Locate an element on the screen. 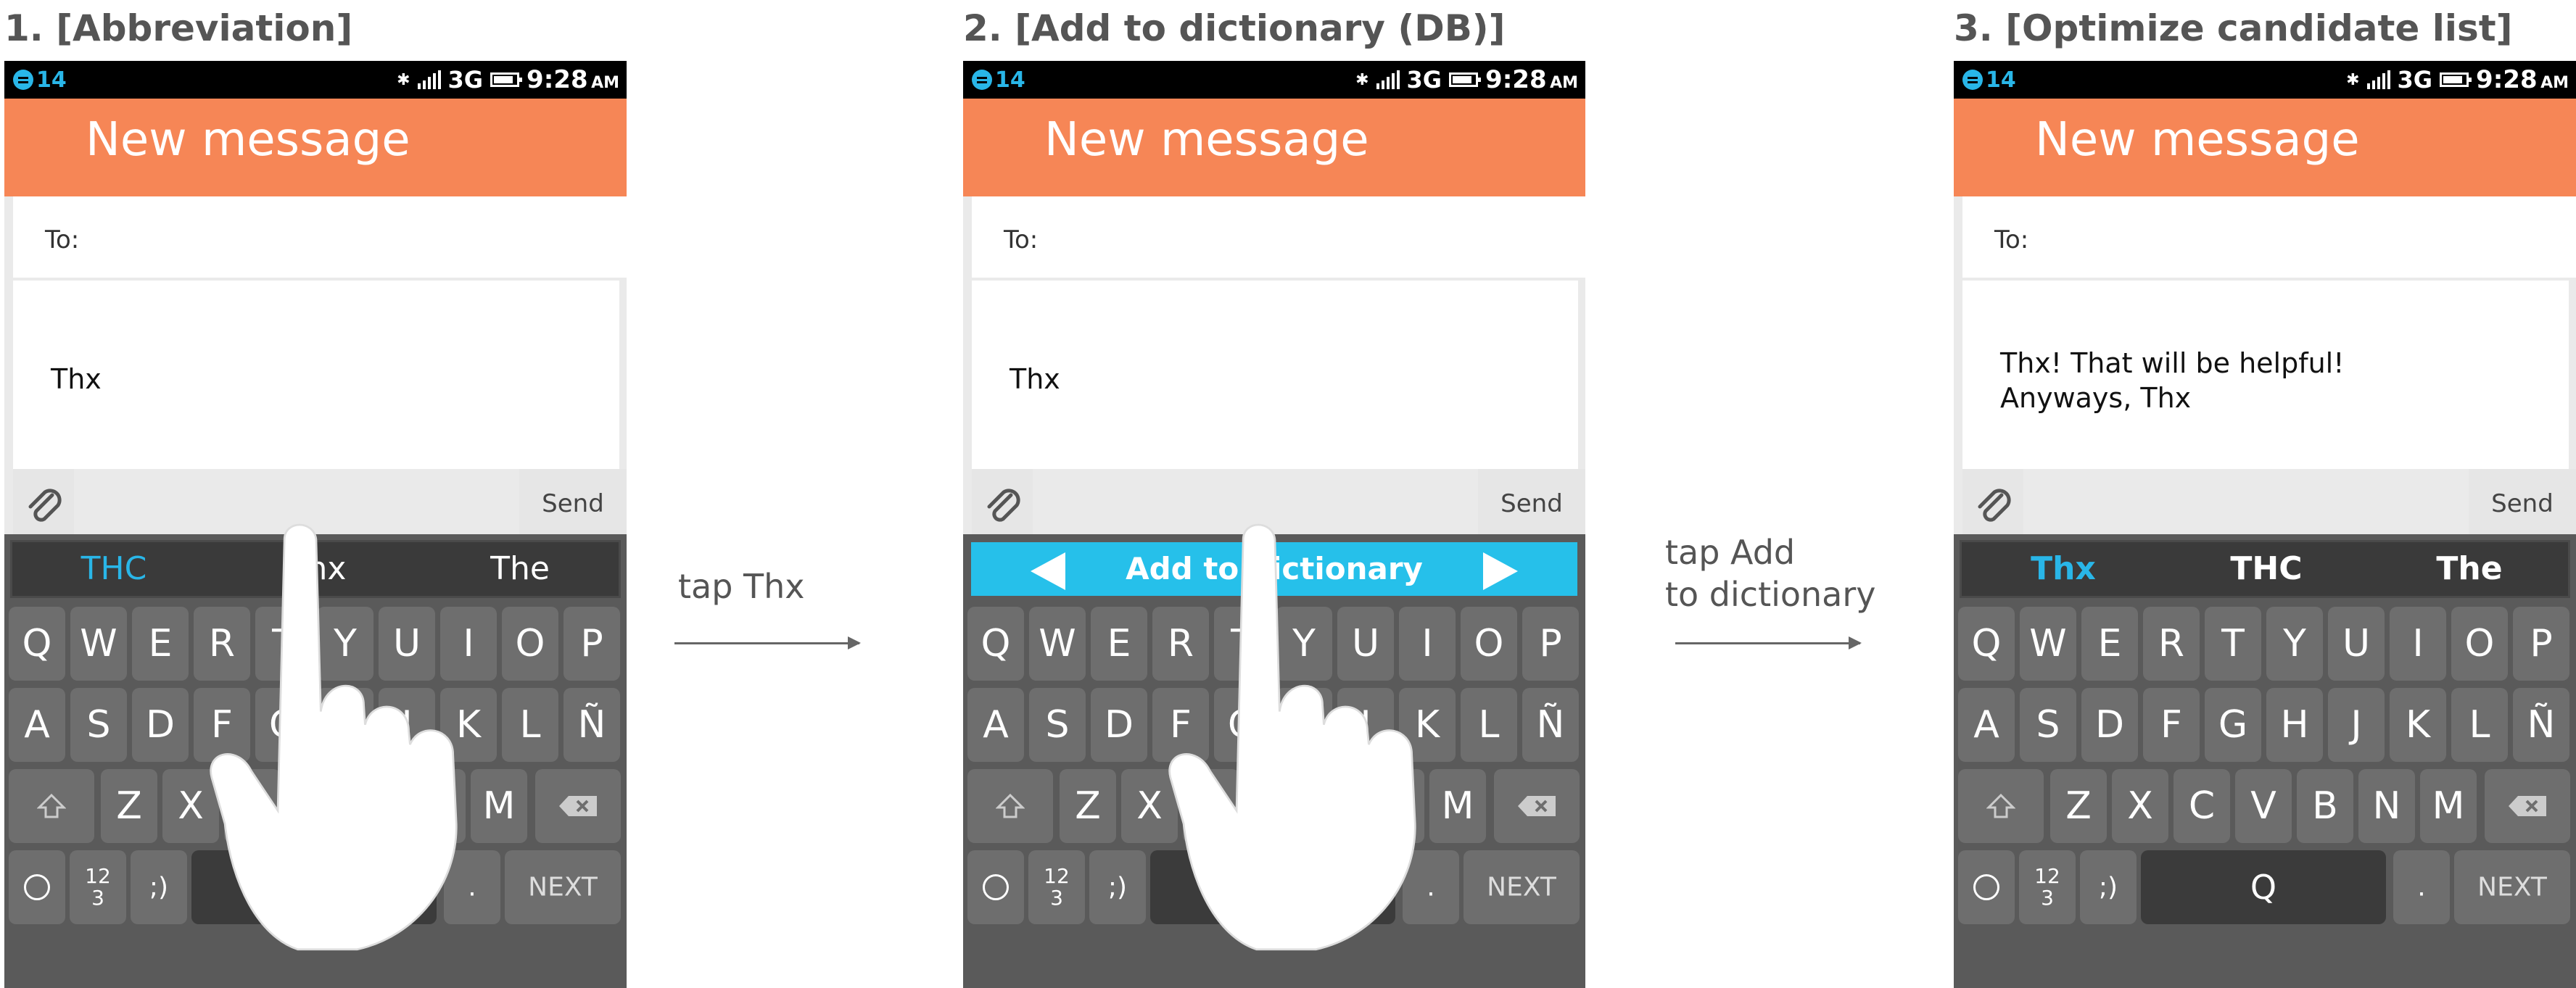  key-label: A is located at coordinates (996, 725).